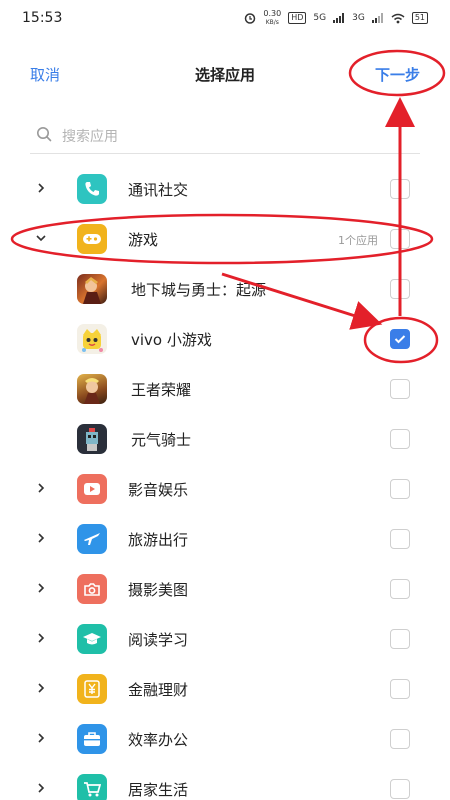  What do you see at coordinates (225, 239) in the screenshot?
I see `category-row-games: 游戏 1个应用` at bounding box center [225, 239].